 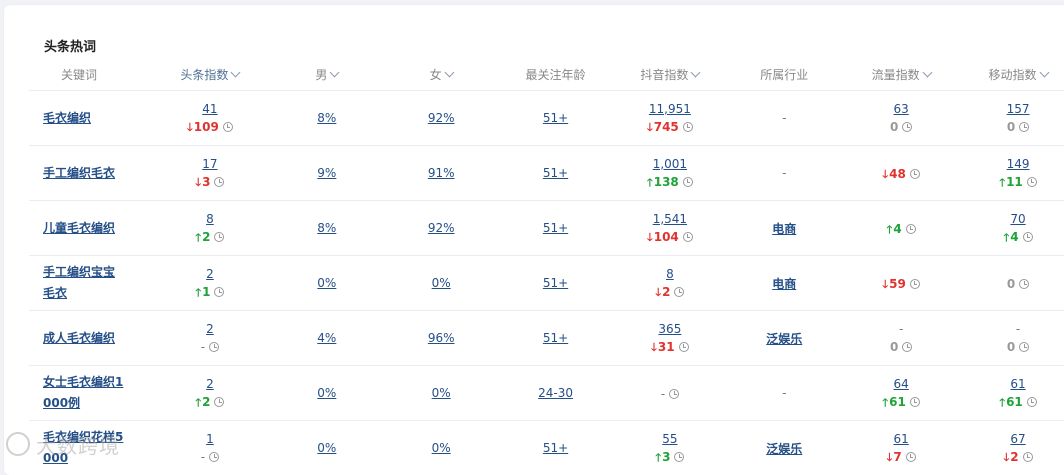 What do you see at coordinates (441, 75) in the screenshot?
I see `column-header-female: 女` at bounding box center [441, 75].